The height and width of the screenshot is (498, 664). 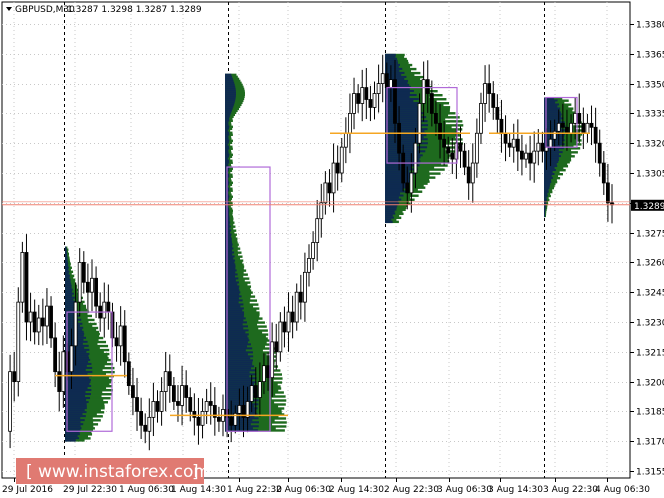 I want to click on ohlc-readout: 1.3287 1.3298 1.3287 1.3289, so click(x=134, y=10).